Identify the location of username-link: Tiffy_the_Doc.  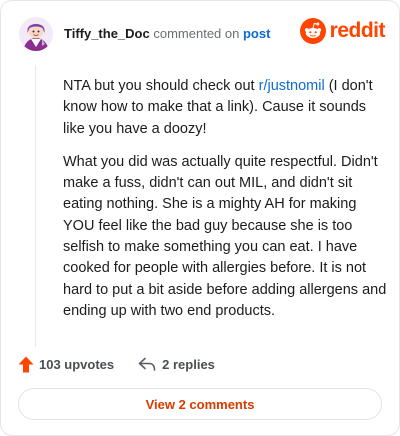
(107, 33).